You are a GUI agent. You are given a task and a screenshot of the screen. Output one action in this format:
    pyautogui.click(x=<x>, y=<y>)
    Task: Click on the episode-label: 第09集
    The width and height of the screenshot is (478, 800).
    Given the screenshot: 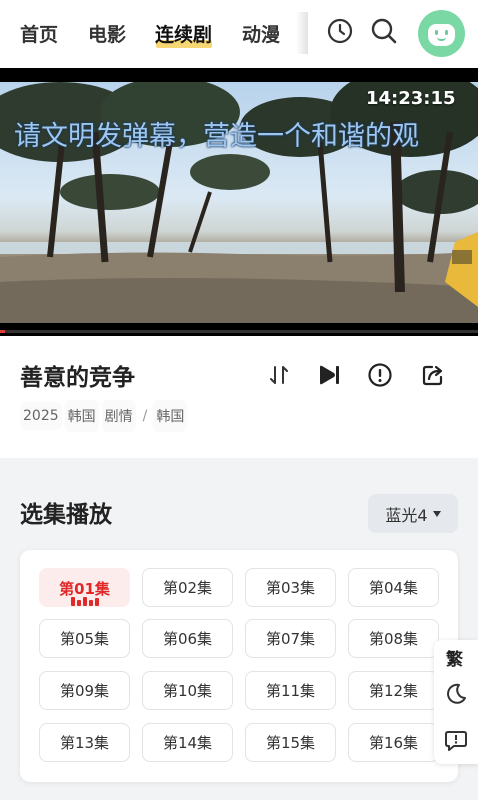 What is the action you would take?
    pyautogui.click(x=84, y=691)
    